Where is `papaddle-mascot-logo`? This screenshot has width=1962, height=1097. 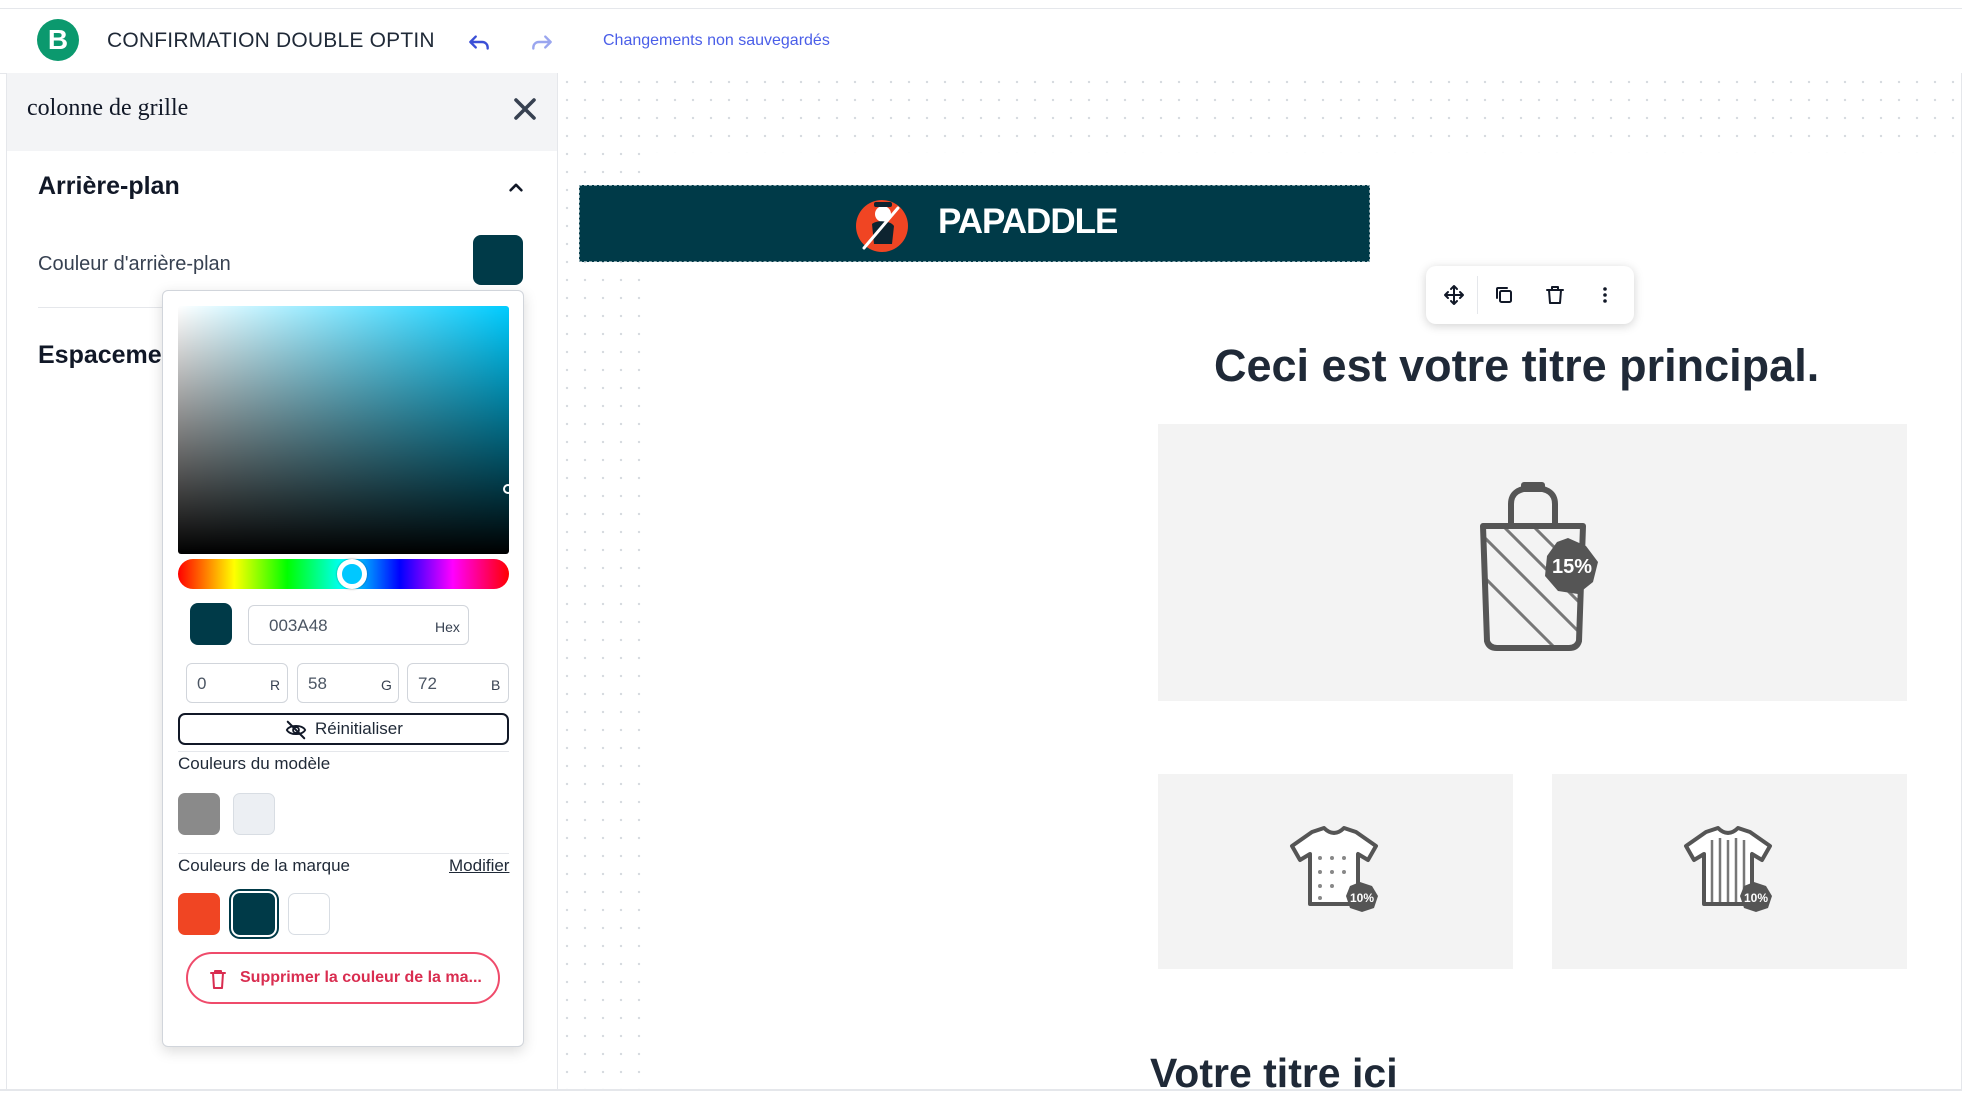
papaddle-mascot-logo is located at coordinates (882, 226).